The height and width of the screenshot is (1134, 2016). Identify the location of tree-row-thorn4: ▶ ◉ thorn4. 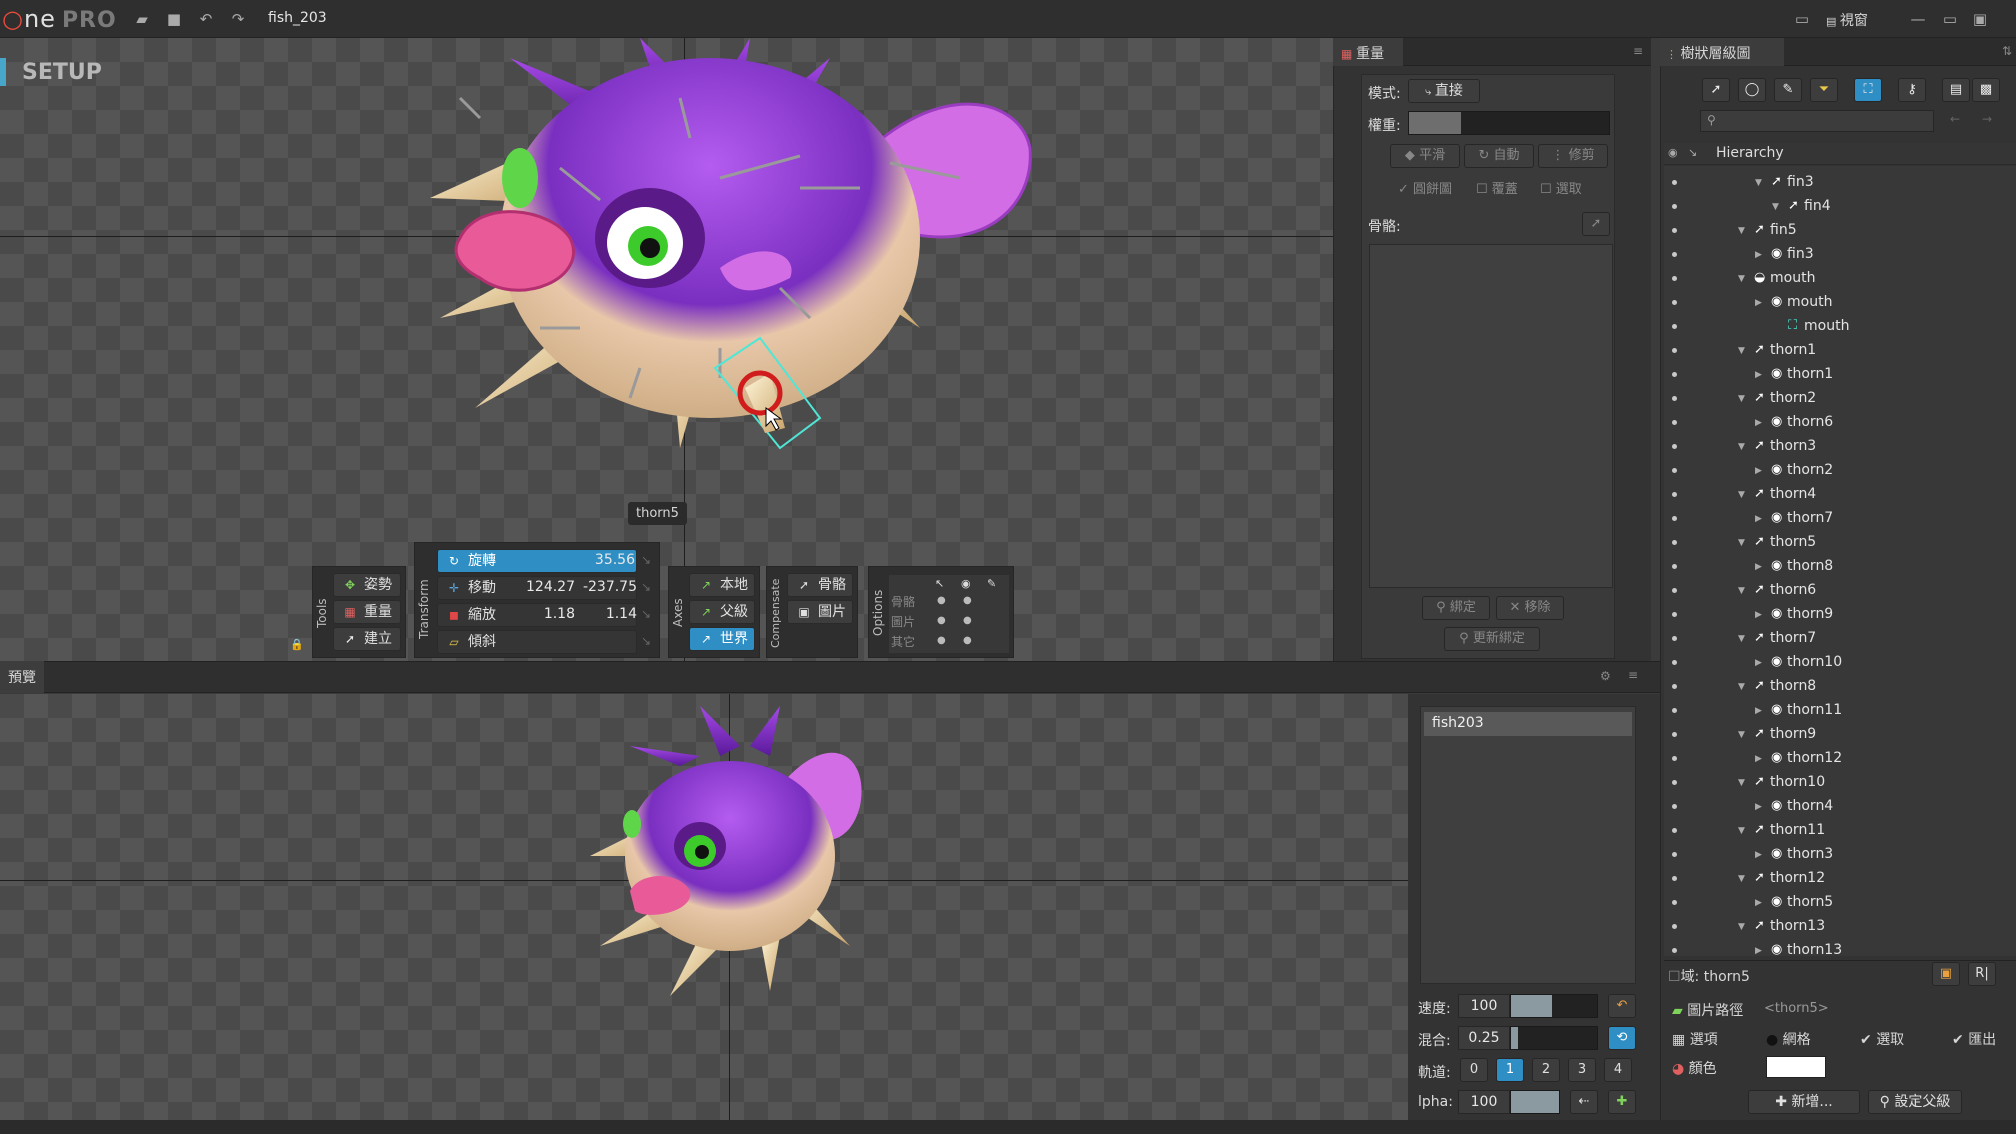
(1840, 806).